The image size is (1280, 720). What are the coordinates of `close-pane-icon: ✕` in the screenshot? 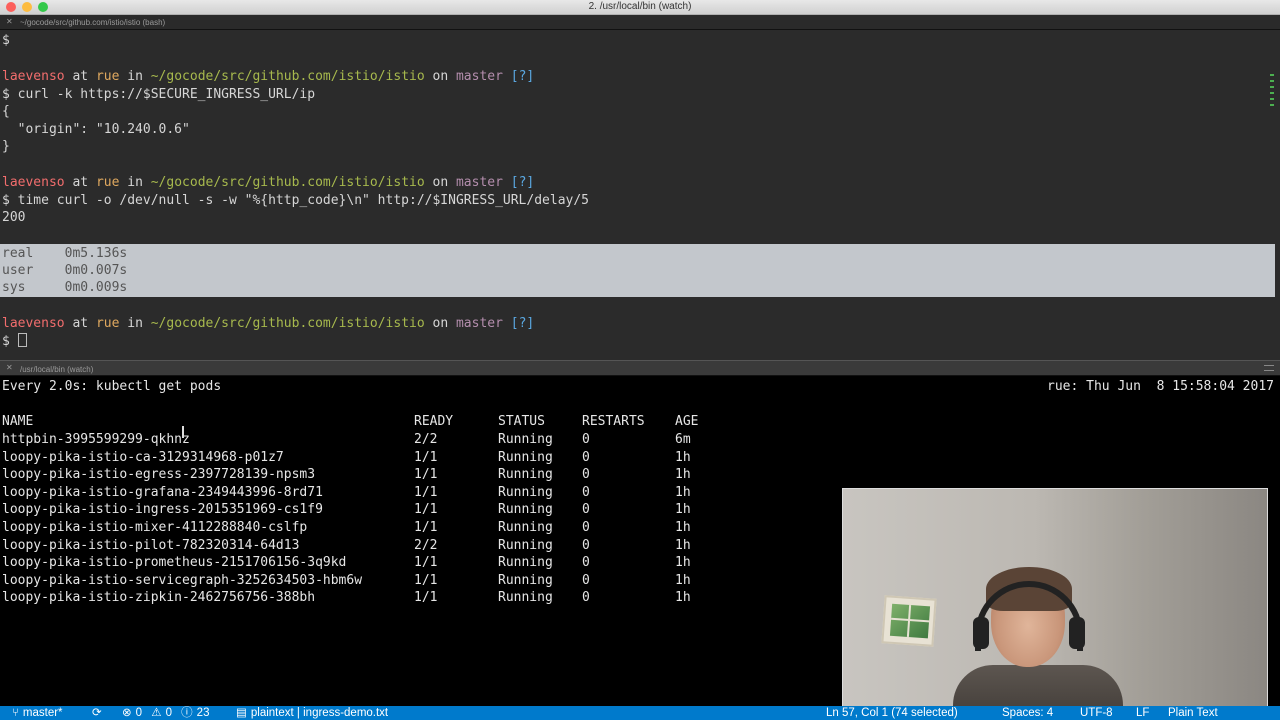 It's located at (9, 367).